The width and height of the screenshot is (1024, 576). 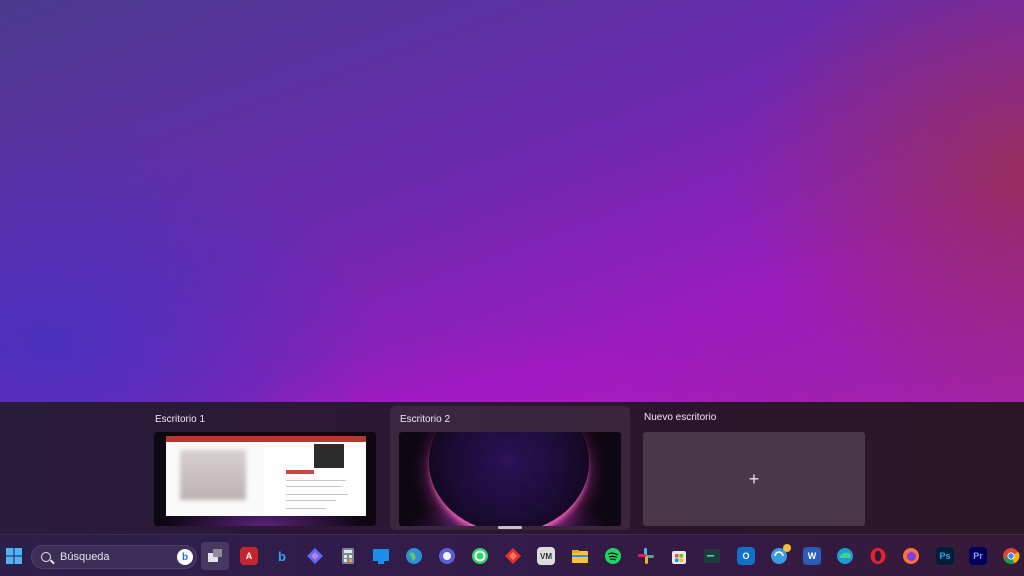 I want to click on terminal-icon, so click(x=712, y=556).